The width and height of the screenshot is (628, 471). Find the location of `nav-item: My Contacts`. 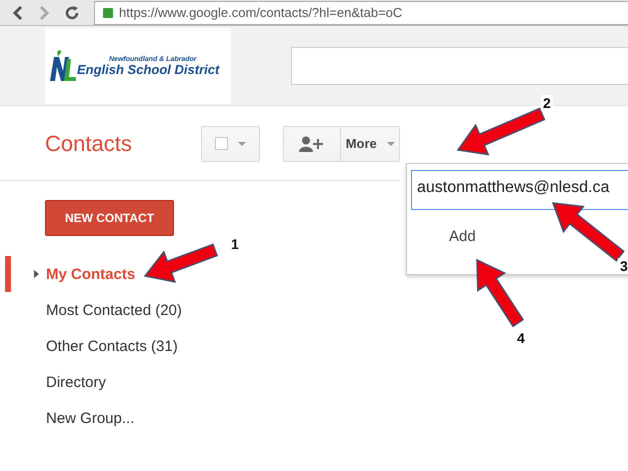

nav-item: My Contacts is located at coordinates (91, 274).